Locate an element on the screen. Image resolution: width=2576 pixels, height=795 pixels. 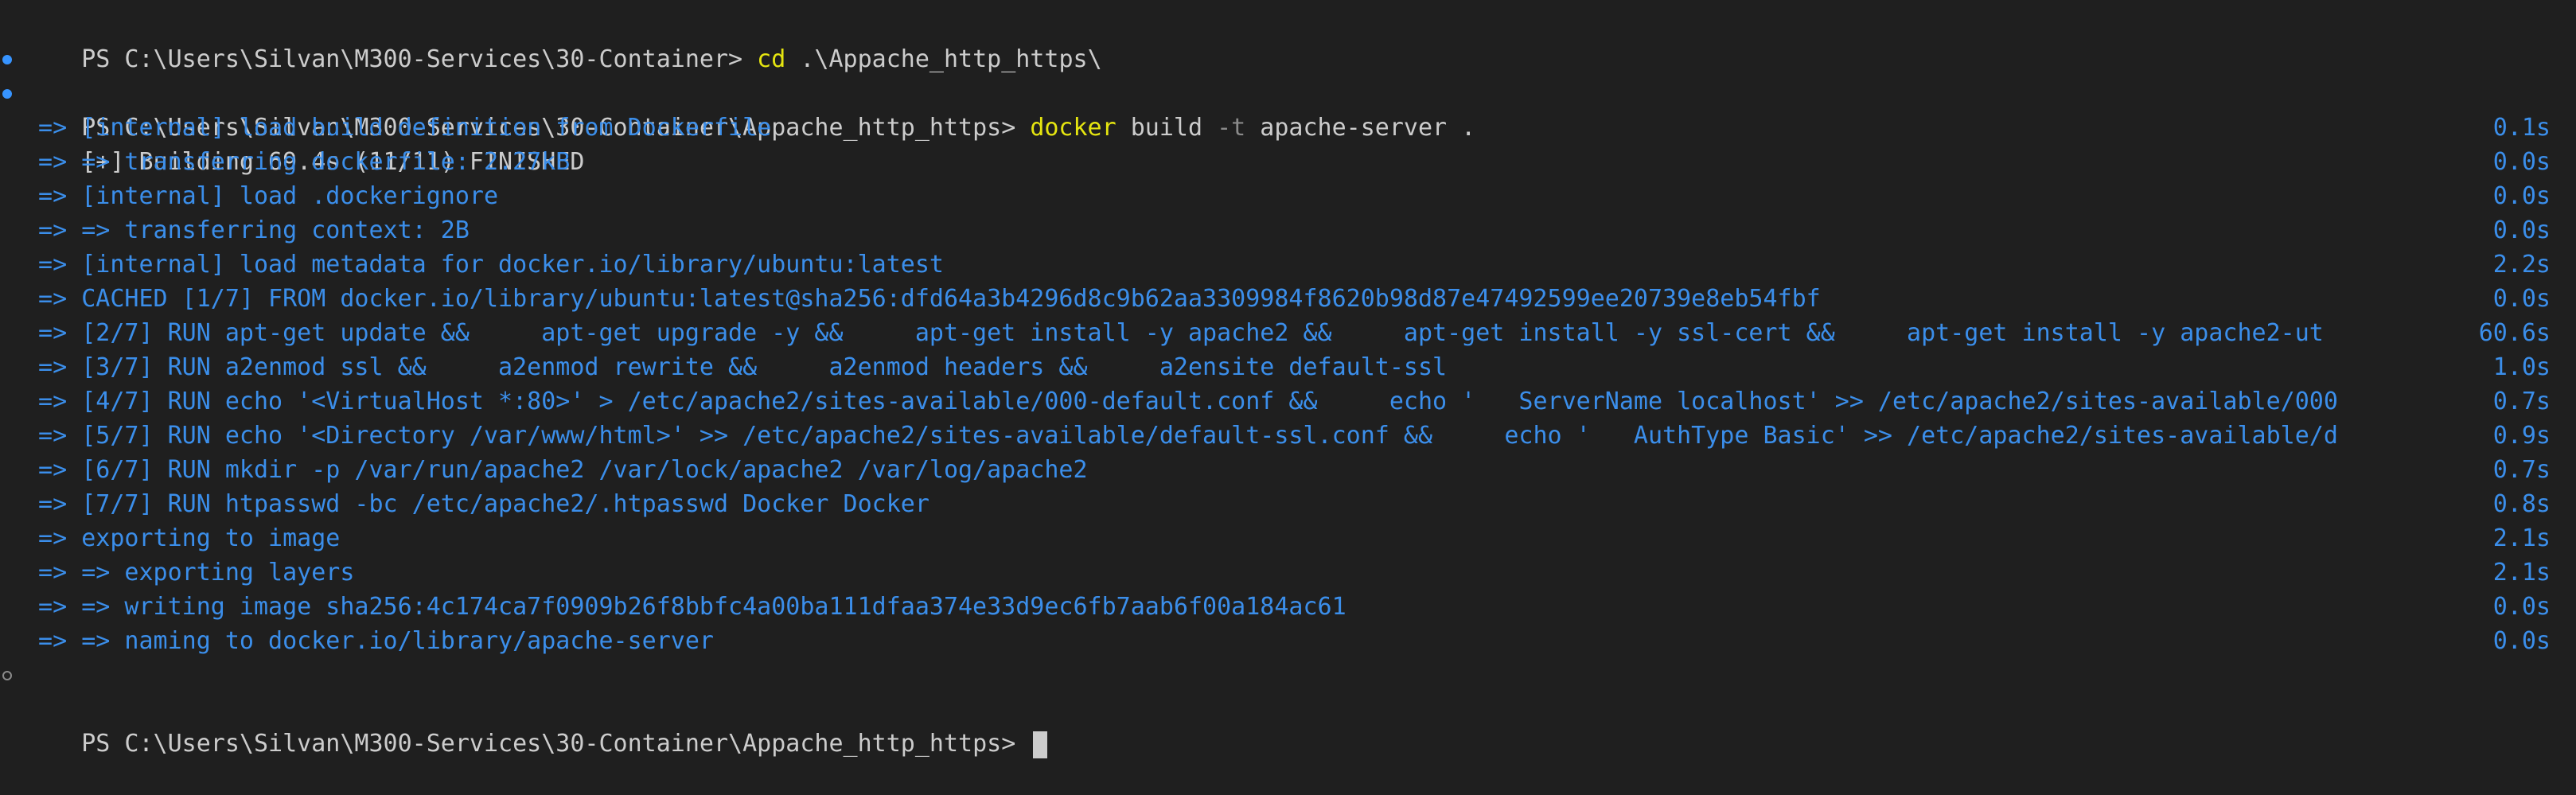
terminal-cursor is located at coordinates (1040, 744).